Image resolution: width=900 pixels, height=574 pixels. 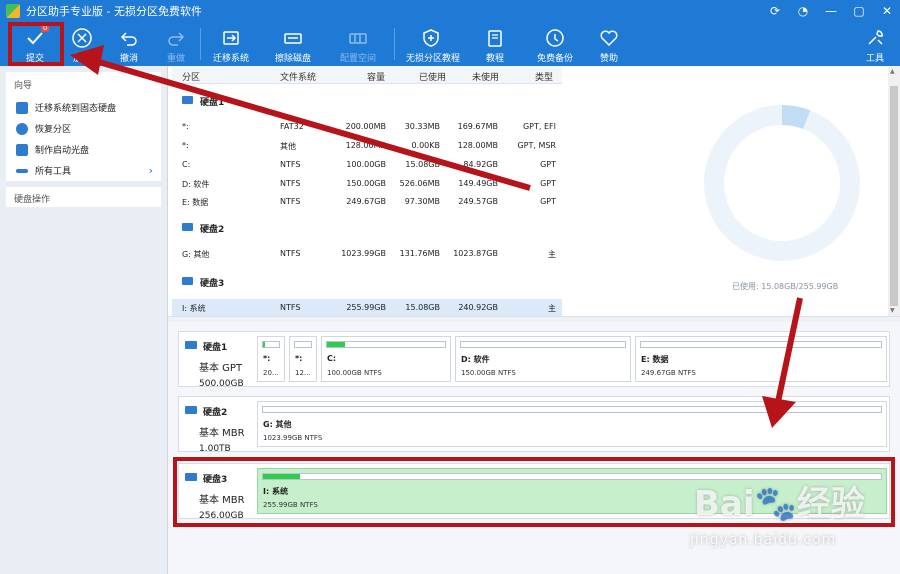 What do you see at coordinates (432, 76) in the screenshot?
I see `col-used: 已使用` at bounding box center [432, 76].